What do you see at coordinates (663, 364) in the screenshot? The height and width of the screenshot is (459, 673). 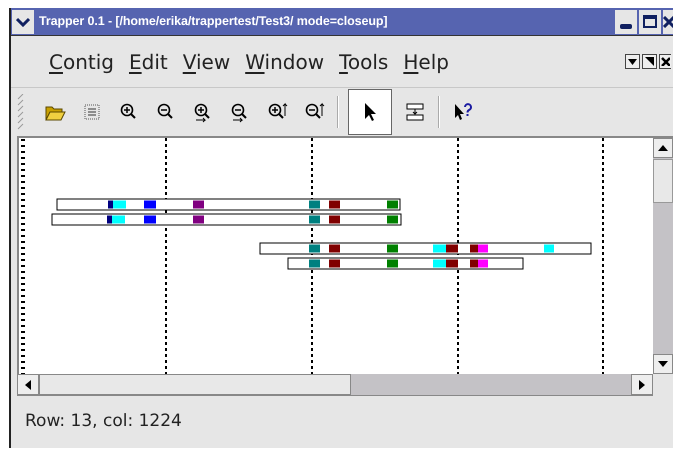 I see `arrow-down-icon` at bounding box center [663, 364].